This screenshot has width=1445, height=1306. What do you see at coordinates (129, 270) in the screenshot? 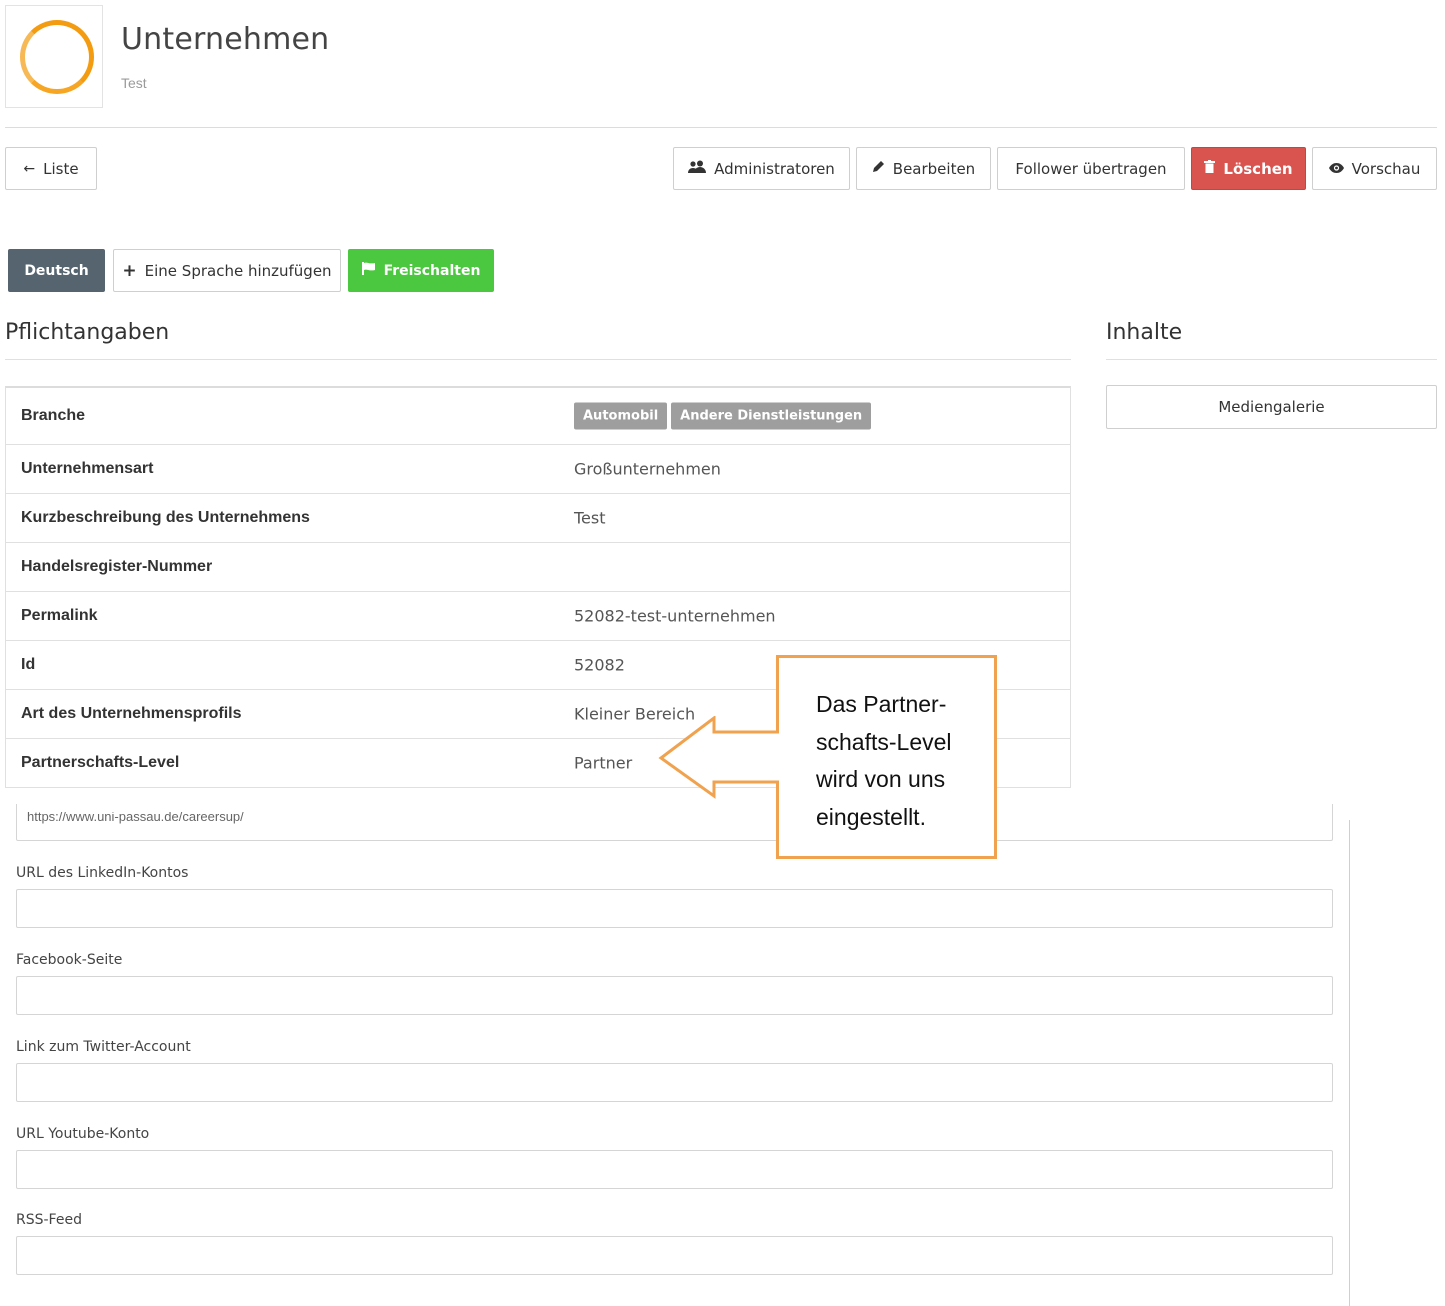
I see `plus-icon: +` at bounding box center [129, 270].